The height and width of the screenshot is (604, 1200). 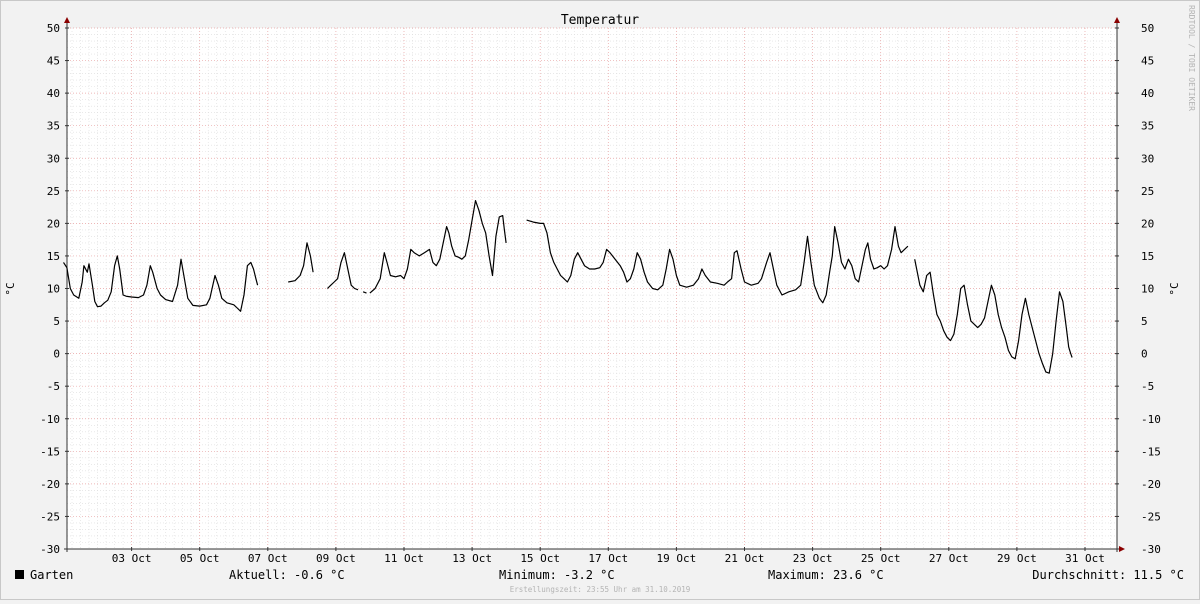 What do you see at coordinates (1191, 58) in the screenshot?
I see `watermark: RRDTOOL / TOBI OETIKER` at bounding box center [1191, 58].